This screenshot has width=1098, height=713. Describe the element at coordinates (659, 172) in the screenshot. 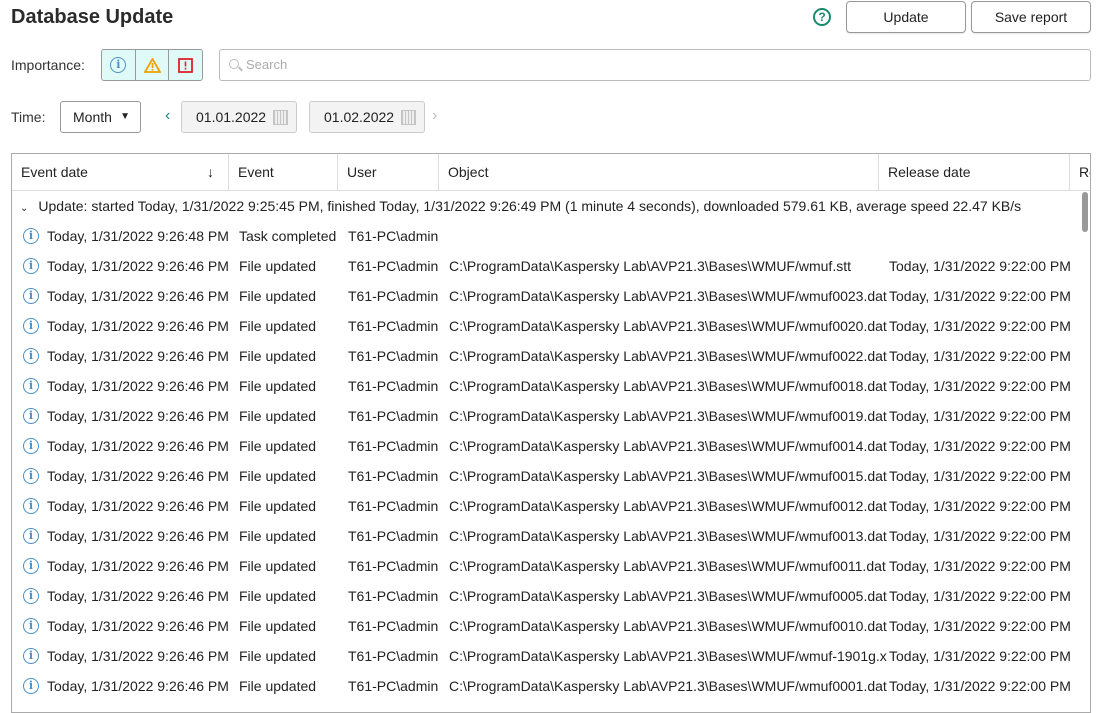

I see `column-object: Object` at that location.